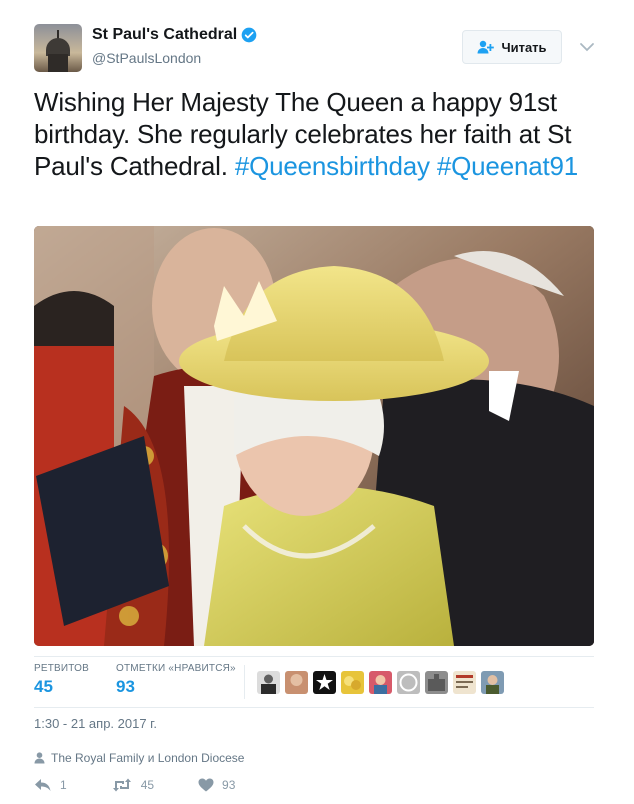  I want to click on hashtag-link: #Queensbirthday, so click(332, 166).